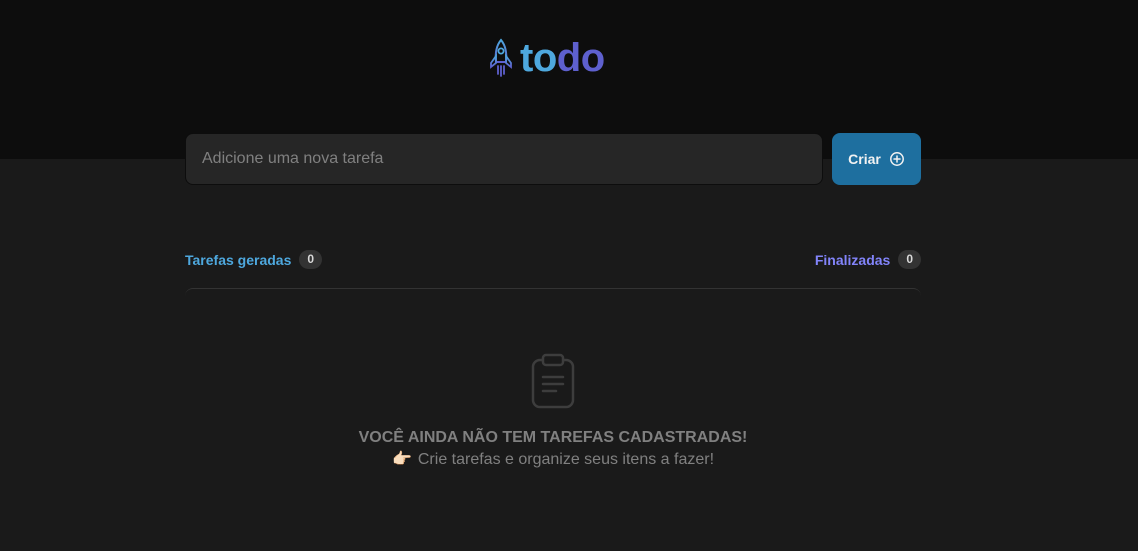  I want to click on new-task-form: Criar, so click(553, 159).